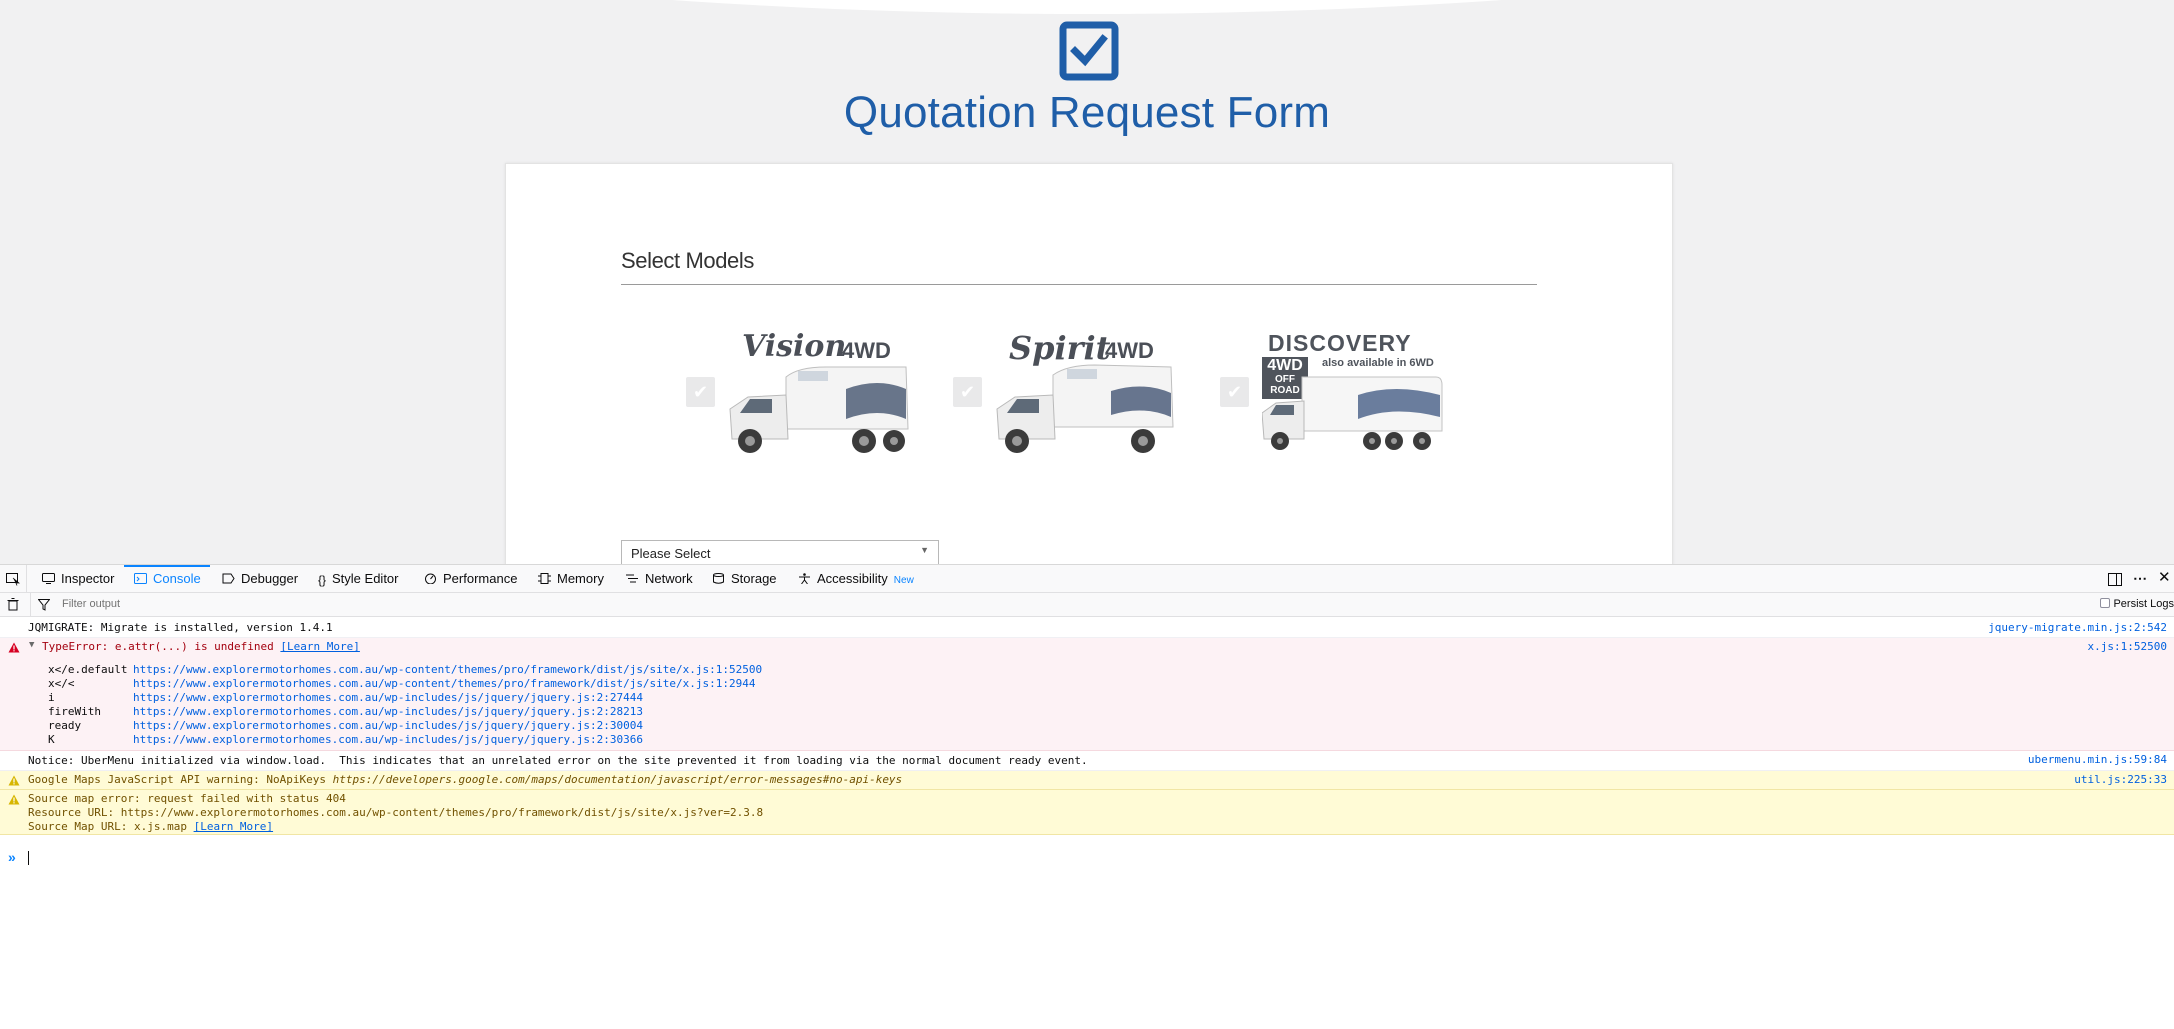 The width and height of the screenshot is (2174, 1029). What do you see at coordinates (718, 578) in the screenshot?
I see `storage-icon` at bounding box center [718, 578].